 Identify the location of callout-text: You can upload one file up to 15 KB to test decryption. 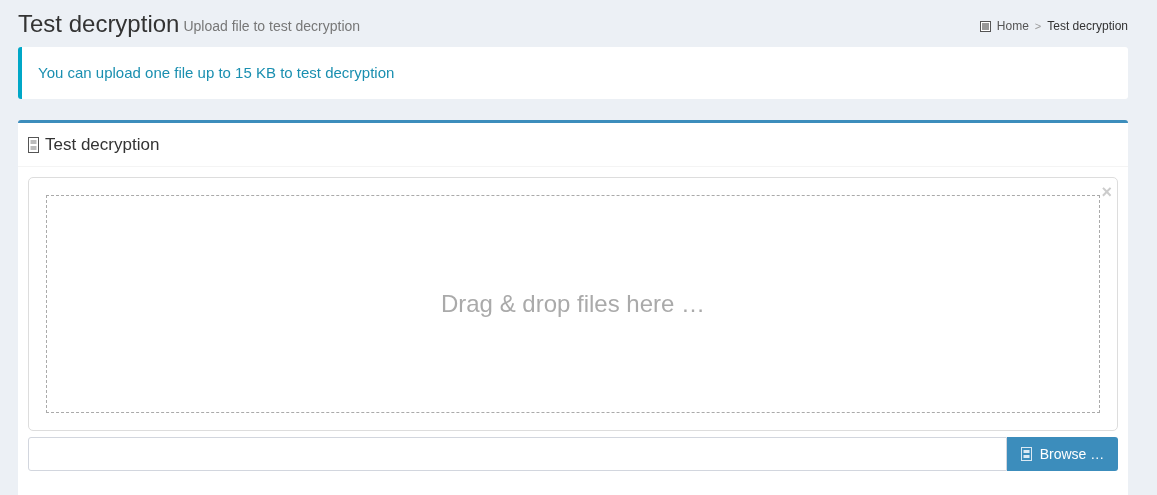
(216, 72).